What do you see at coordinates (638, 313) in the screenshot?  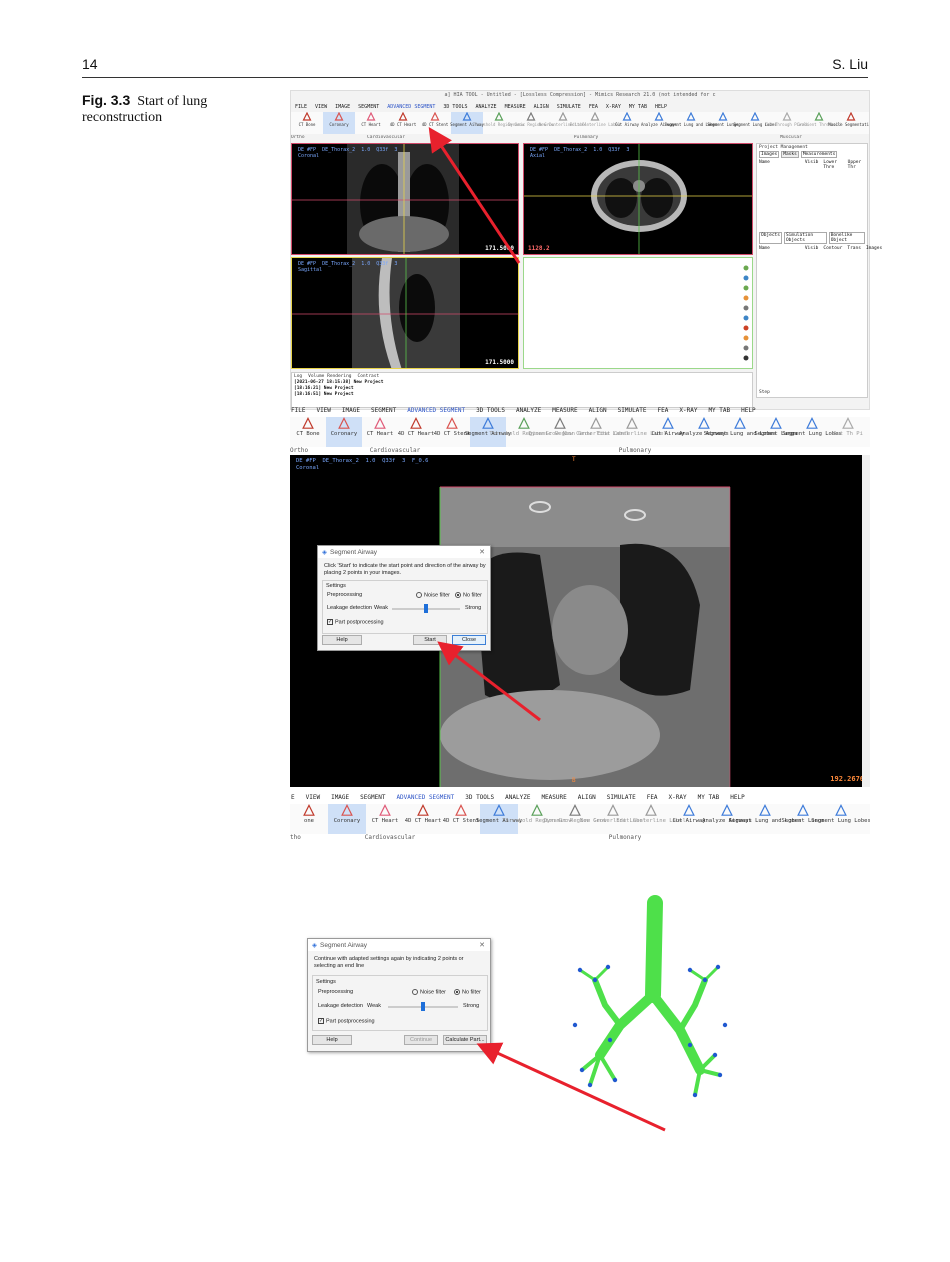 I see `3d-viewport` at bounding box center [638, 313].